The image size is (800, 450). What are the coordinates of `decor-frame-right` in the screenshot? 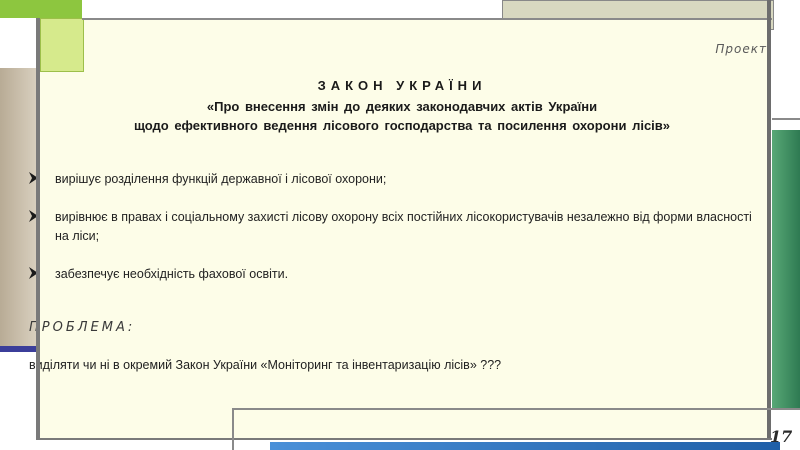 It's located at (786, 60).